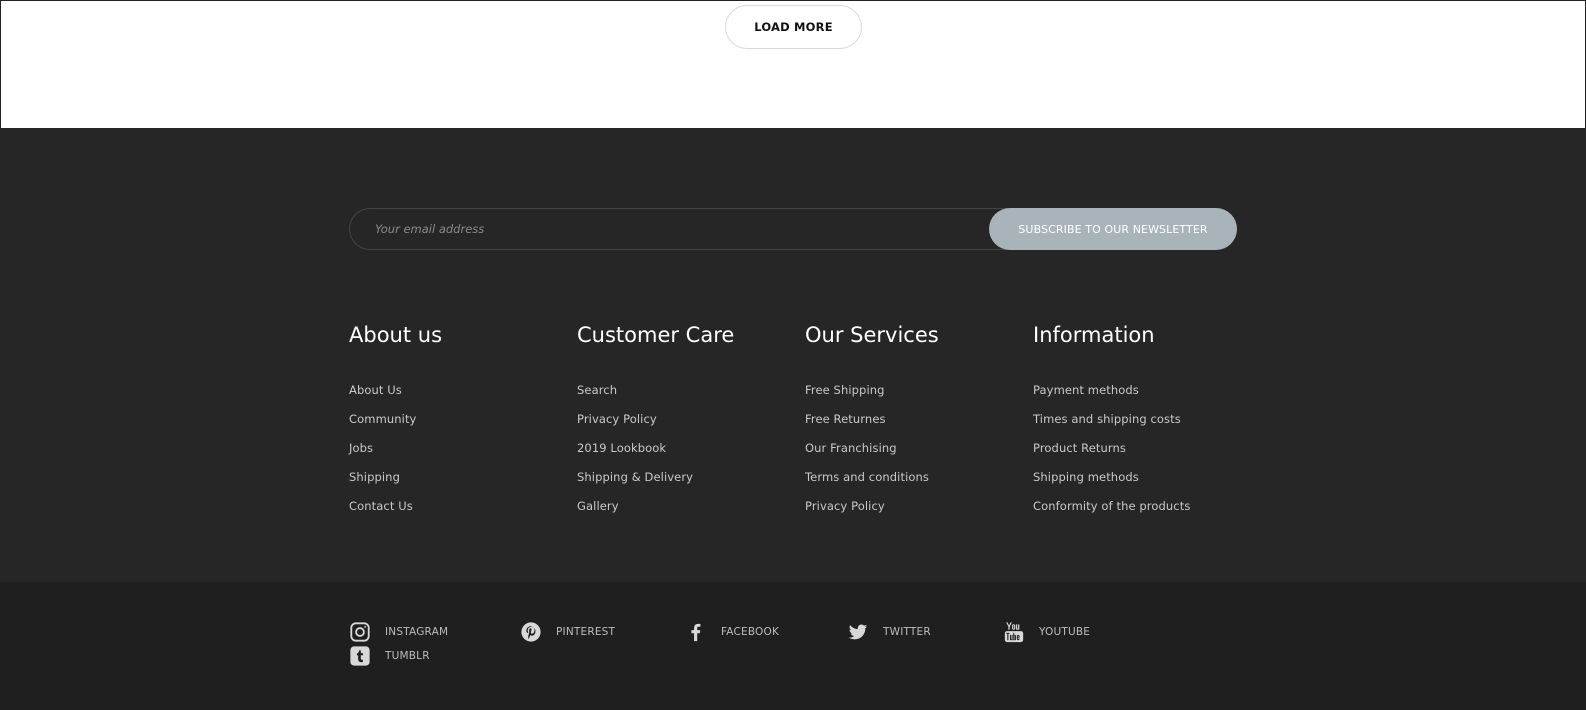  Describe the element at coordinates (1143, 482) in the screenshot. I see `list-item: Shipping methods` at that location.